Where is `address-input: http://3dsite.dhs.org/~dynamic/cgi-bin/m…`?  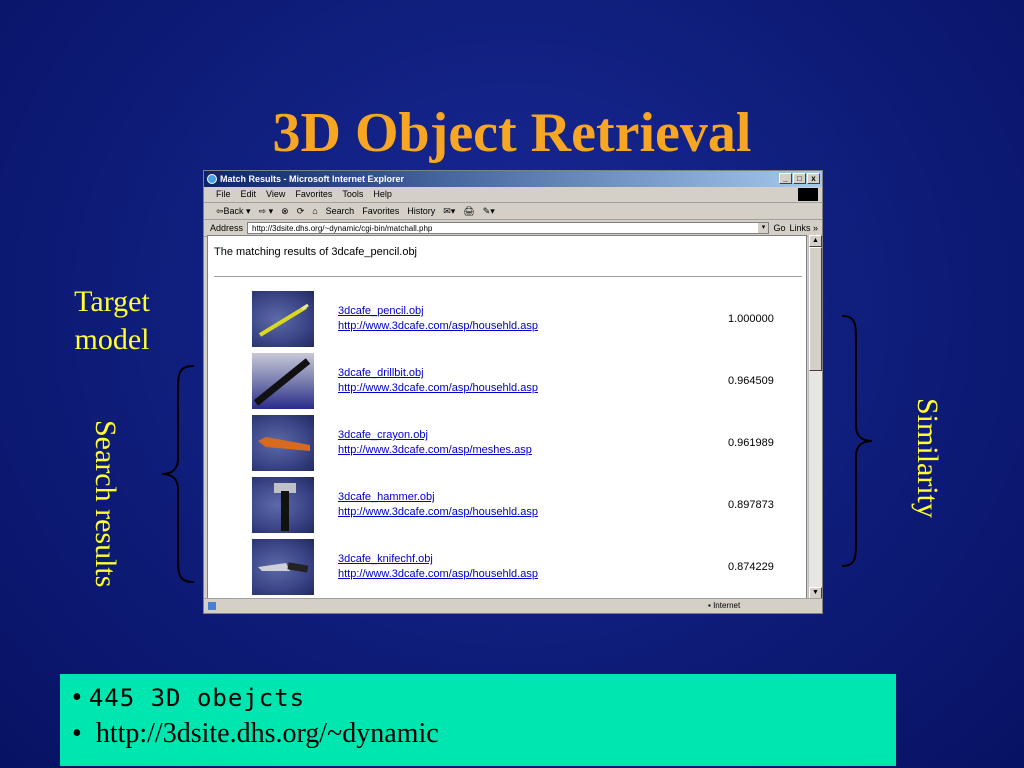
address-input: http://3dsite.dhs.org/~dynamic/cgi-bin/m… is located at coordinates (508, 228).